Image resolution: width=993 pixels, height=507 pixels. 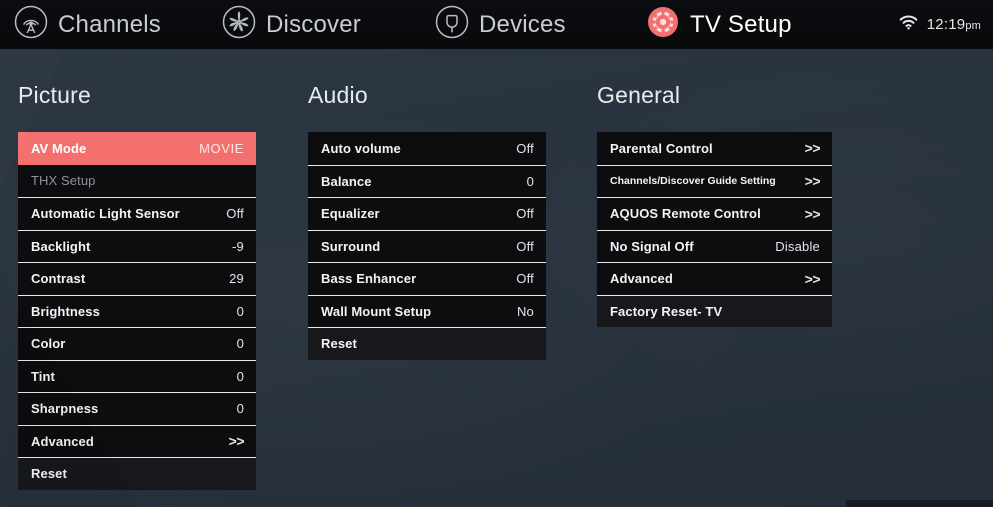 I want to click on nav-item-channels: Channels, so click(x=87, y=24).